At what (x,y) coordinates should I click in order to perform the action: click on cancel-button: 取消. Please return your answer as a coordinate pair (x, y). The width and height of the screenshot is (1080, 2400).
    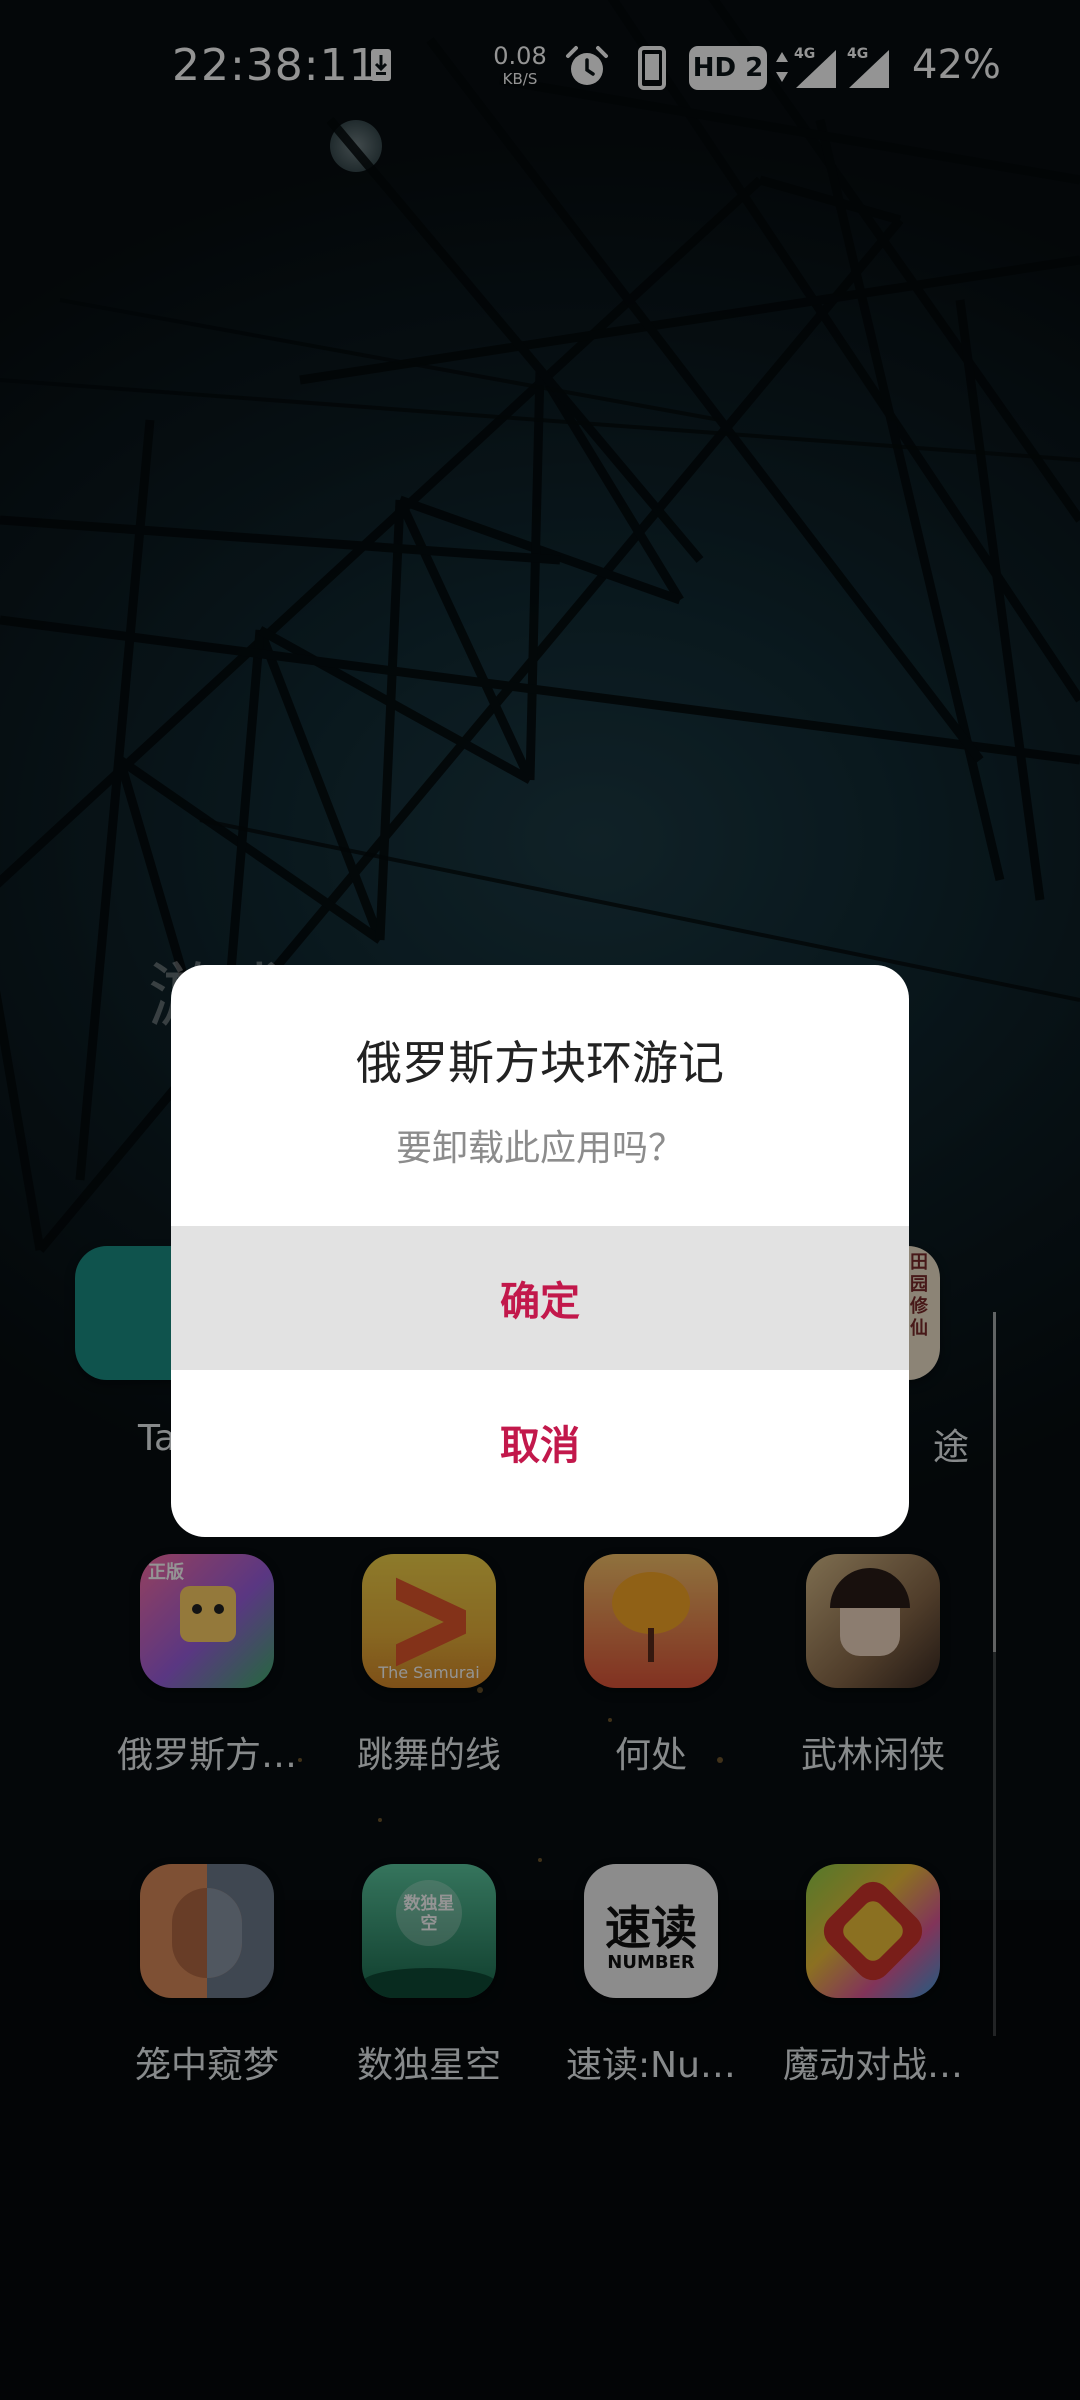
    Looking at the image, I should click on (540, 1442).